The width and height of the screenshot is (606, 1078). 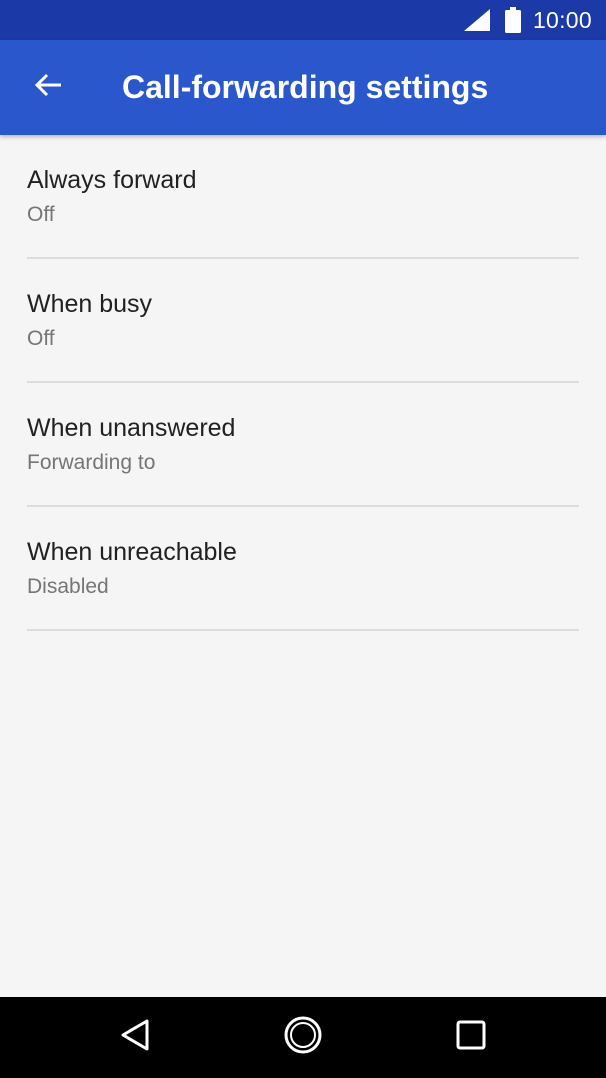 I want to click on nav-back-button, so click(x=135, y=1037).